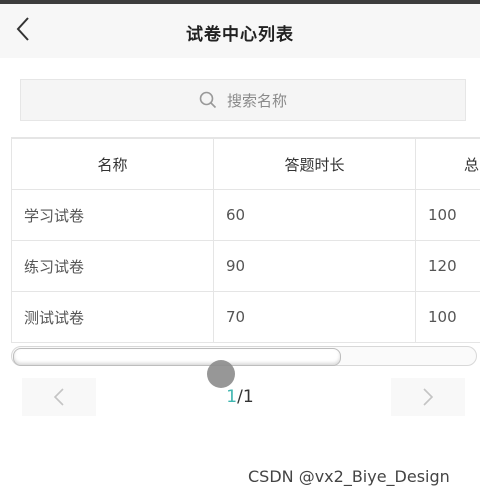 Image resolution: width=480 pixels, height=497 pixels. Describe the element at coordinates (314, 266) in the screenshot. I see `cell-duration: 90` at that location.